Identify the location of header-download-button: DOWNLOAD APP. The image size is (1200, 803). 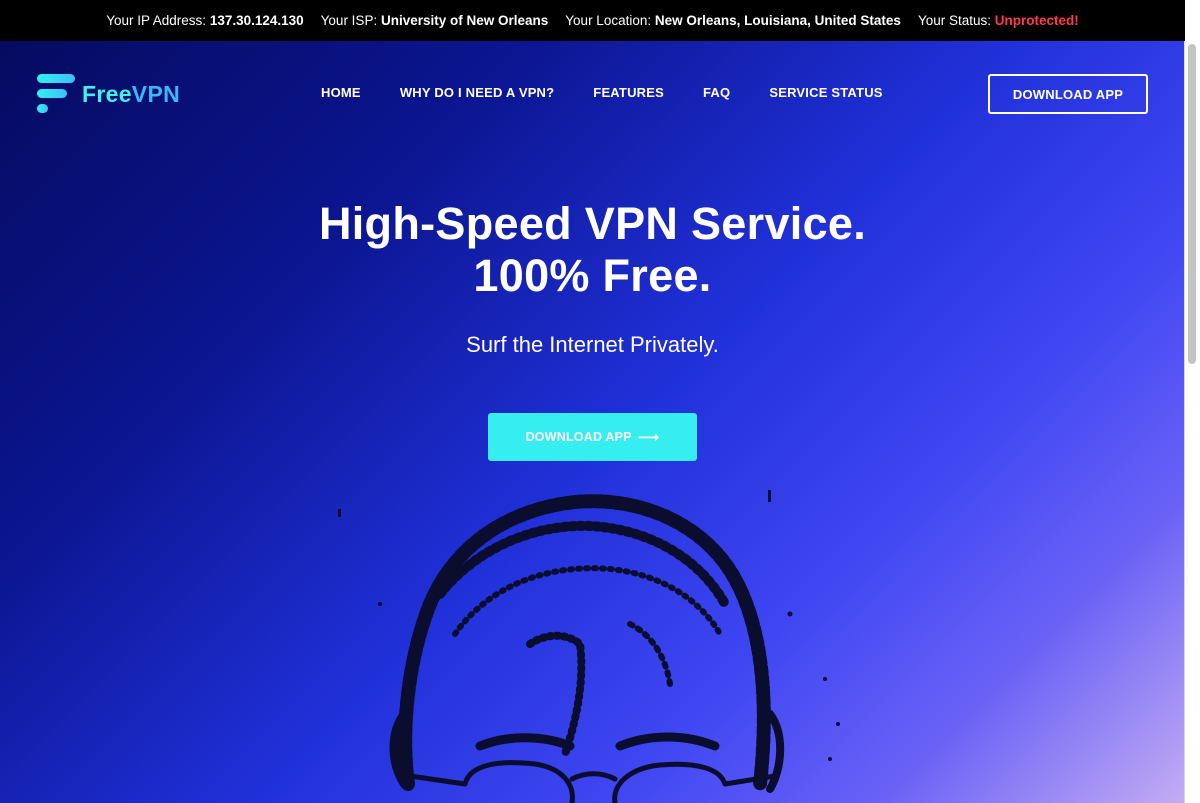
(1068, 94).